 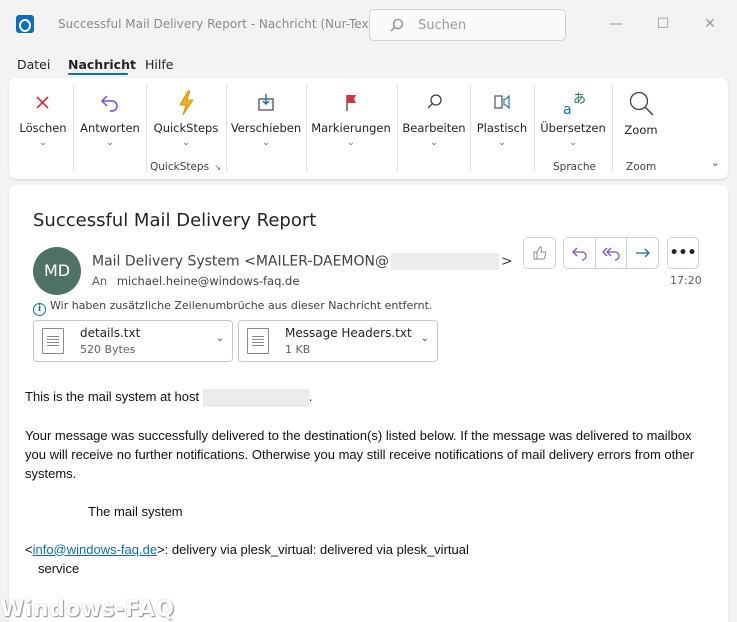 I want to click on minimize-button: —, so click(x=616, y=24).